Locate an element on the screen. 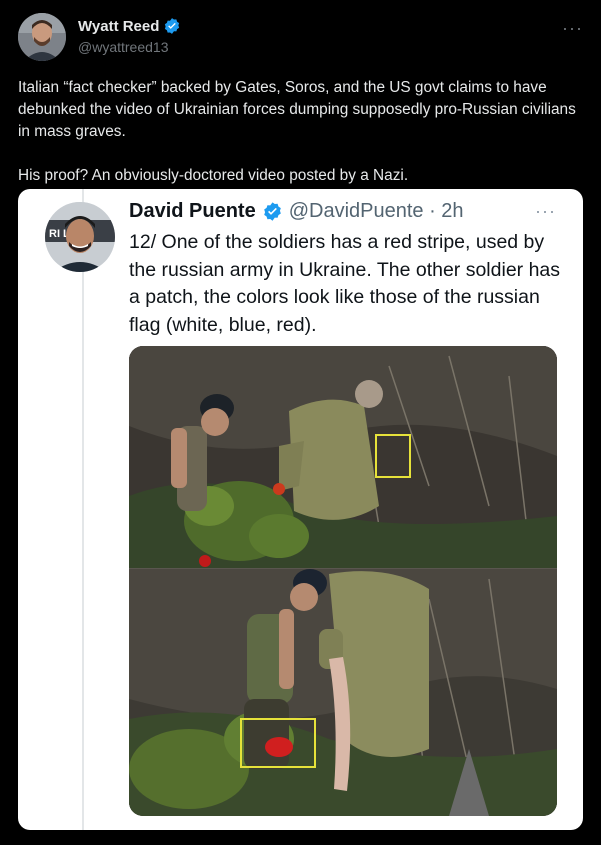 The height and width of the screenshot is (845, 601). quote-author-avatar-image: RI LE is located at coordinates (80, 237).